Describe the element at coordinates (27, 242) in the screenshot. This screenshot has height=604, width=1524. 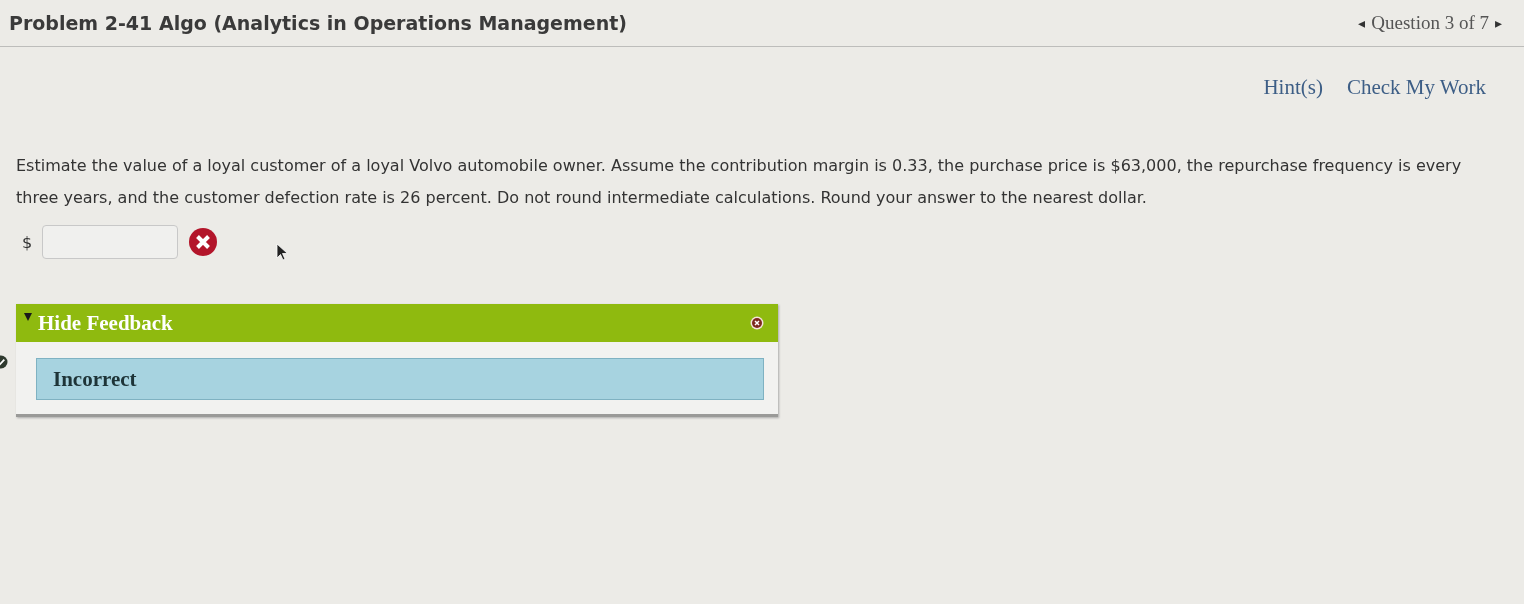
I see `currency-symbol: $` at that location.